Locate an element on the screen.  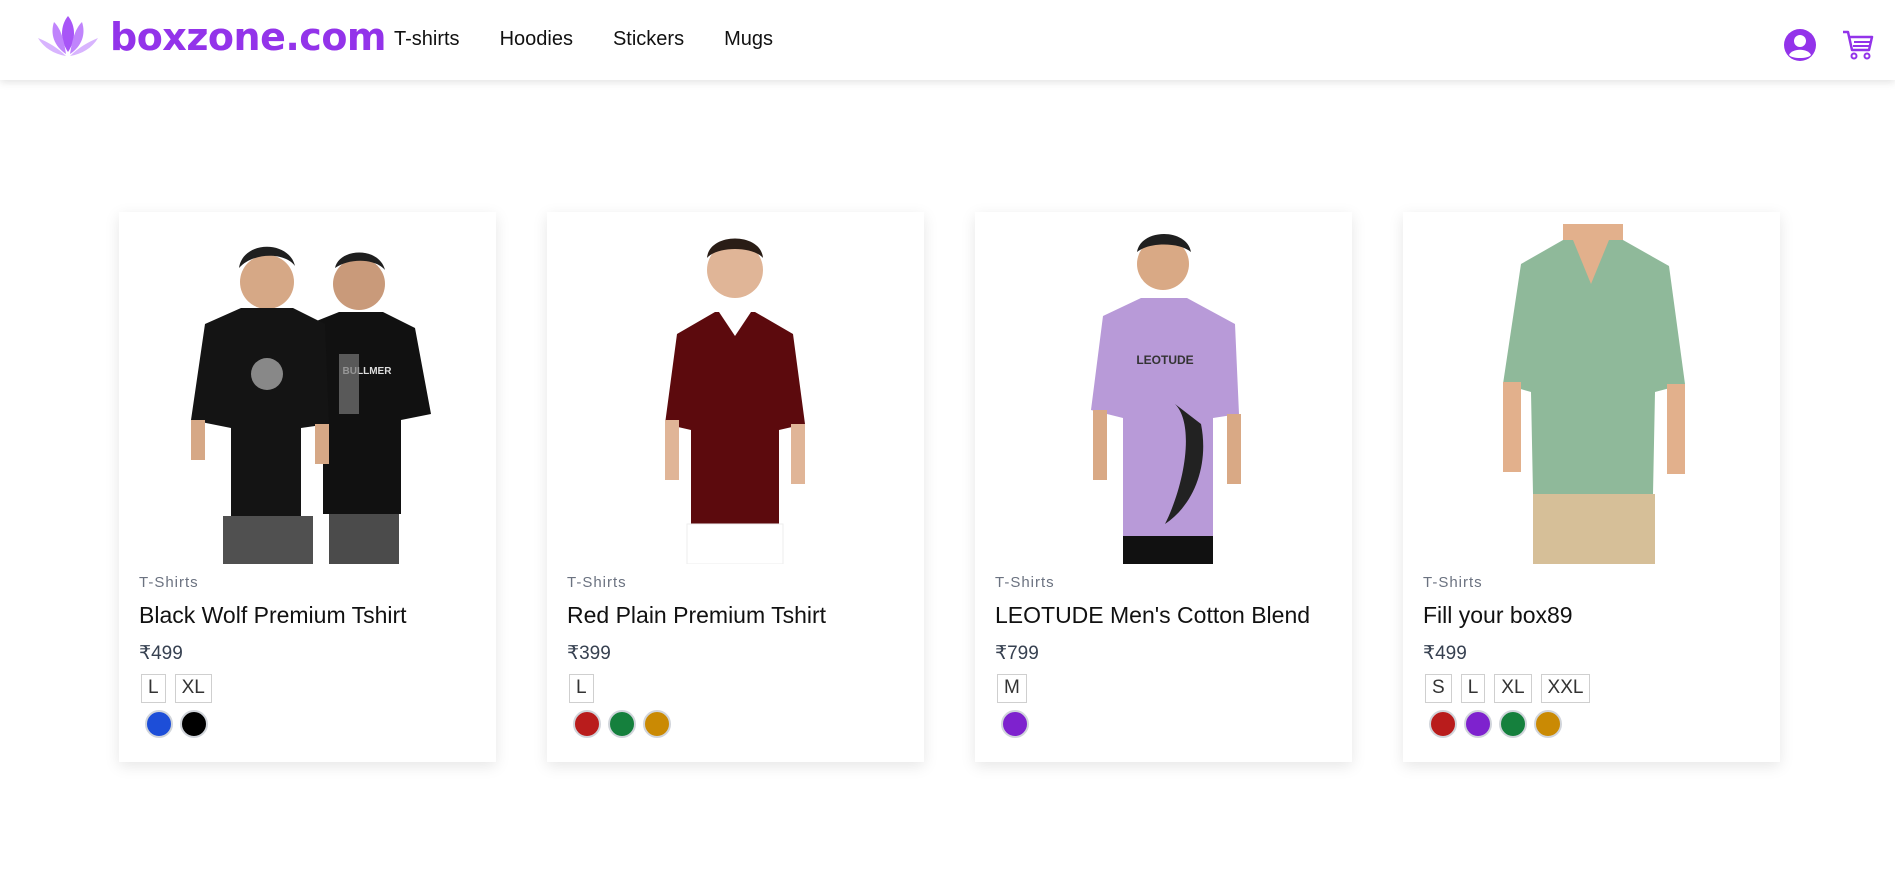
product-image: LEOTUDE is located at coordinates (1163, 394).